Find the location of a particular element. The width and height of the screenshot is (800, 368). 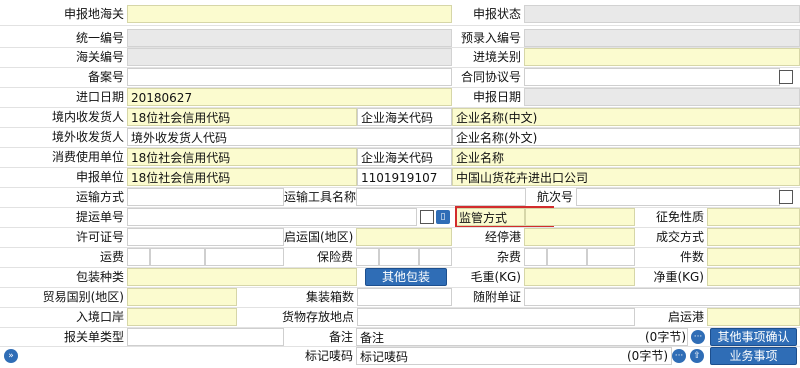

label-tax-nature: 征免性质 is located at coordinates (679, 217).